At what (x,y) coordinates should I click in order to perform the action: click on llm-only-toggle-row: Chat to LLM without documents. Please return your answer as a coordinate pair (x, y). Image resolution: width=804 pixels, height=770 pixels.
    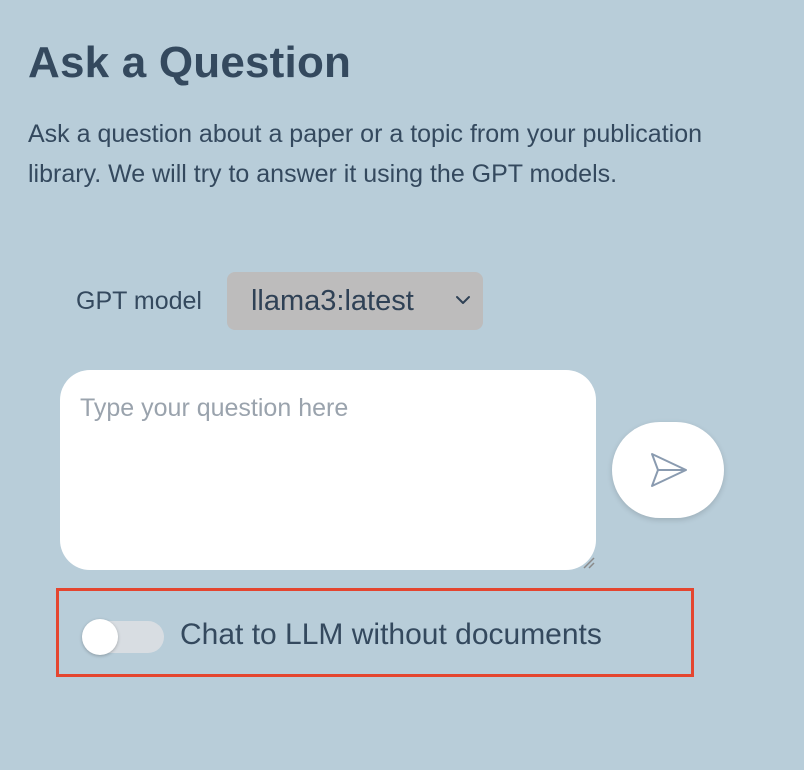
    Looking at the image, I should click on (342, 635).